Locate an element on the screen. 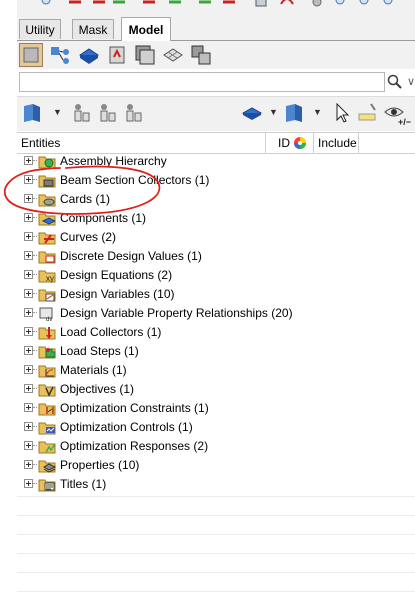  show-icon is located at coordinates (108, 113).